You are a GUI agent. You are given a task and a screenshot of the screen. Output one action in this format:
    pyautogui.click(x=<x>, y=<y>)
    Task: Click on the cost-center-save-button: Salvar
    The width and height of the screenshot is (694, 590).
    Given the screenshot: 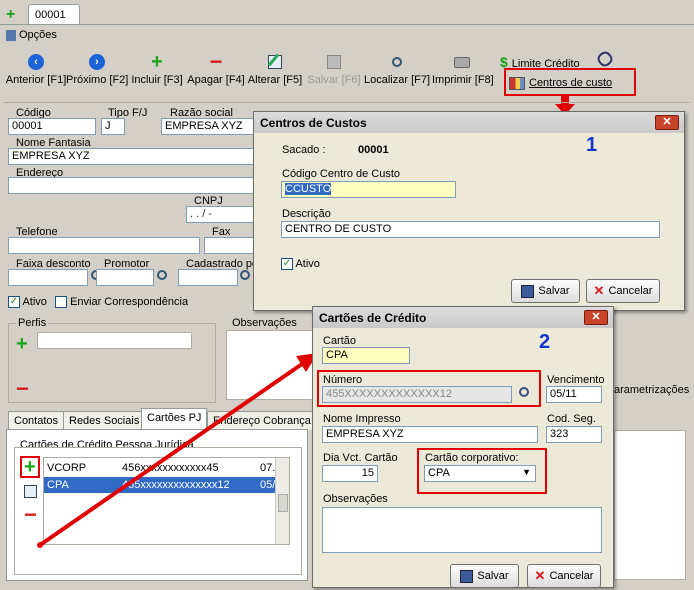 What is the action you would take?
    pyautogui.click(x=545, y=291)
    